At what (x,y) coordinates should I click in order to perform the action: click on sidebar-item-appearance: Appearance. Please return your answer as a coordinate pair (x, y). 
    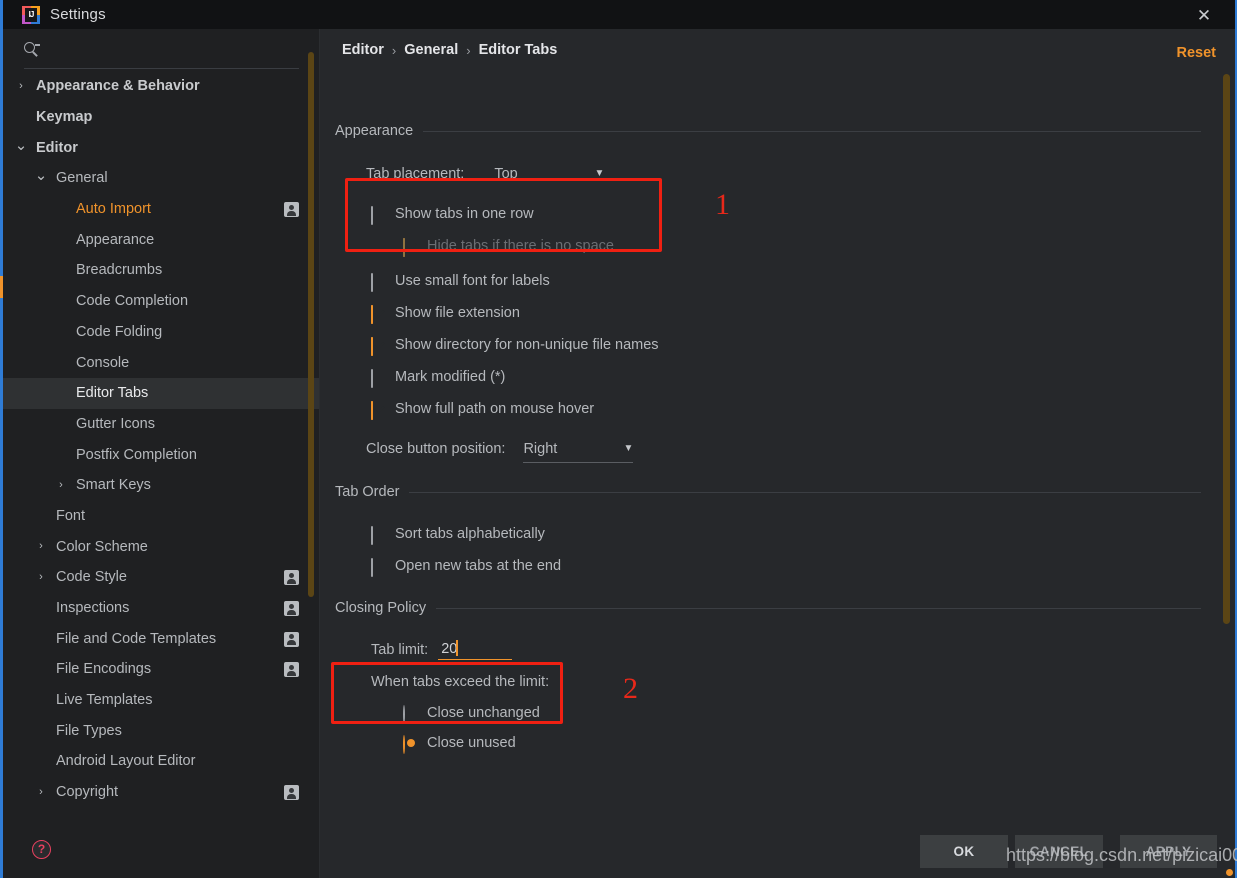
    Looking at the image, I should click on (161, 239).